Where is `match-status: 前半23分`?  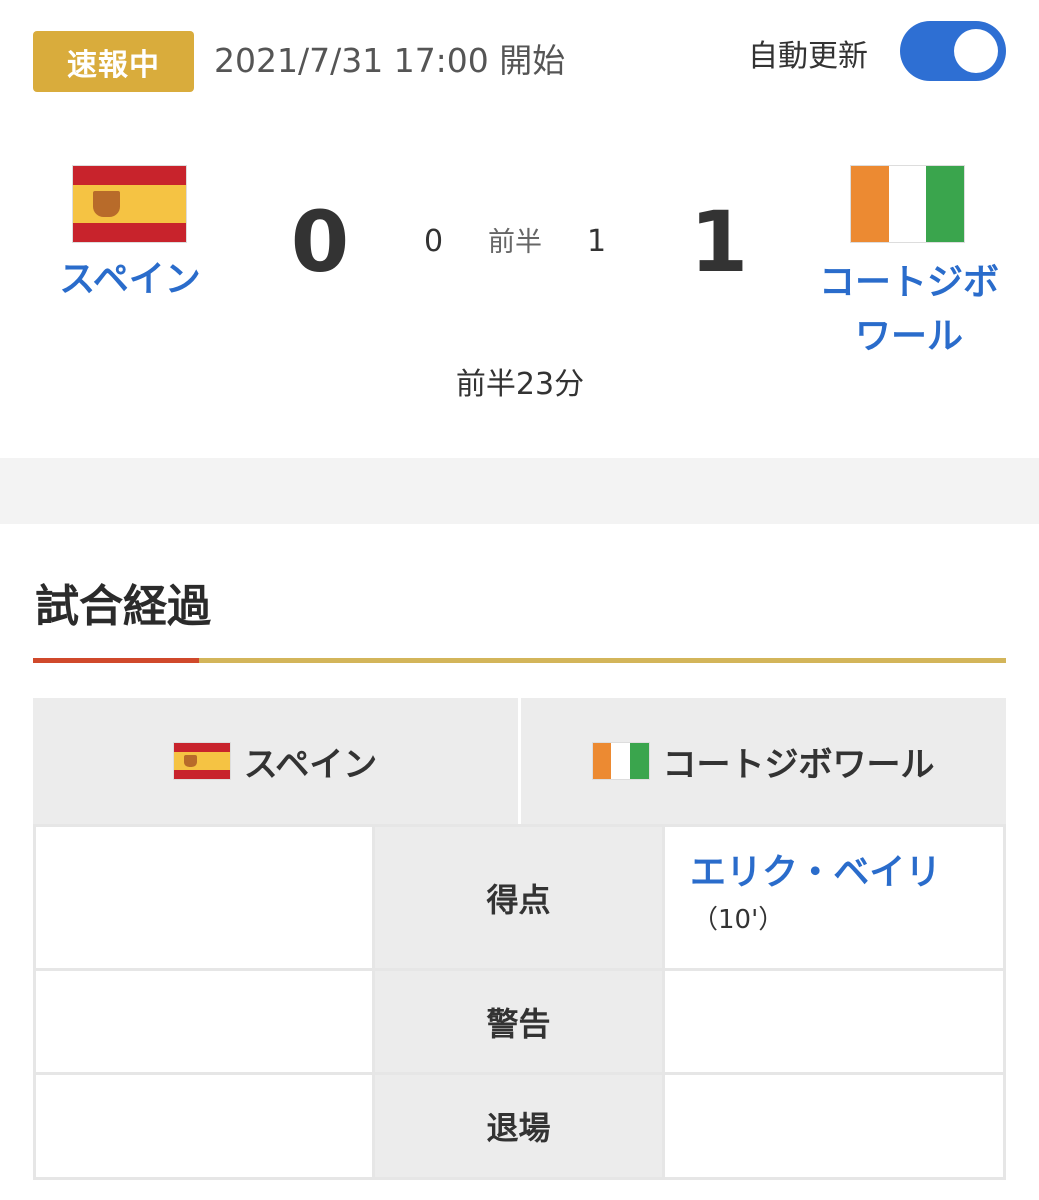 match-status: 前半23分 is located at coordinates (520, 384).